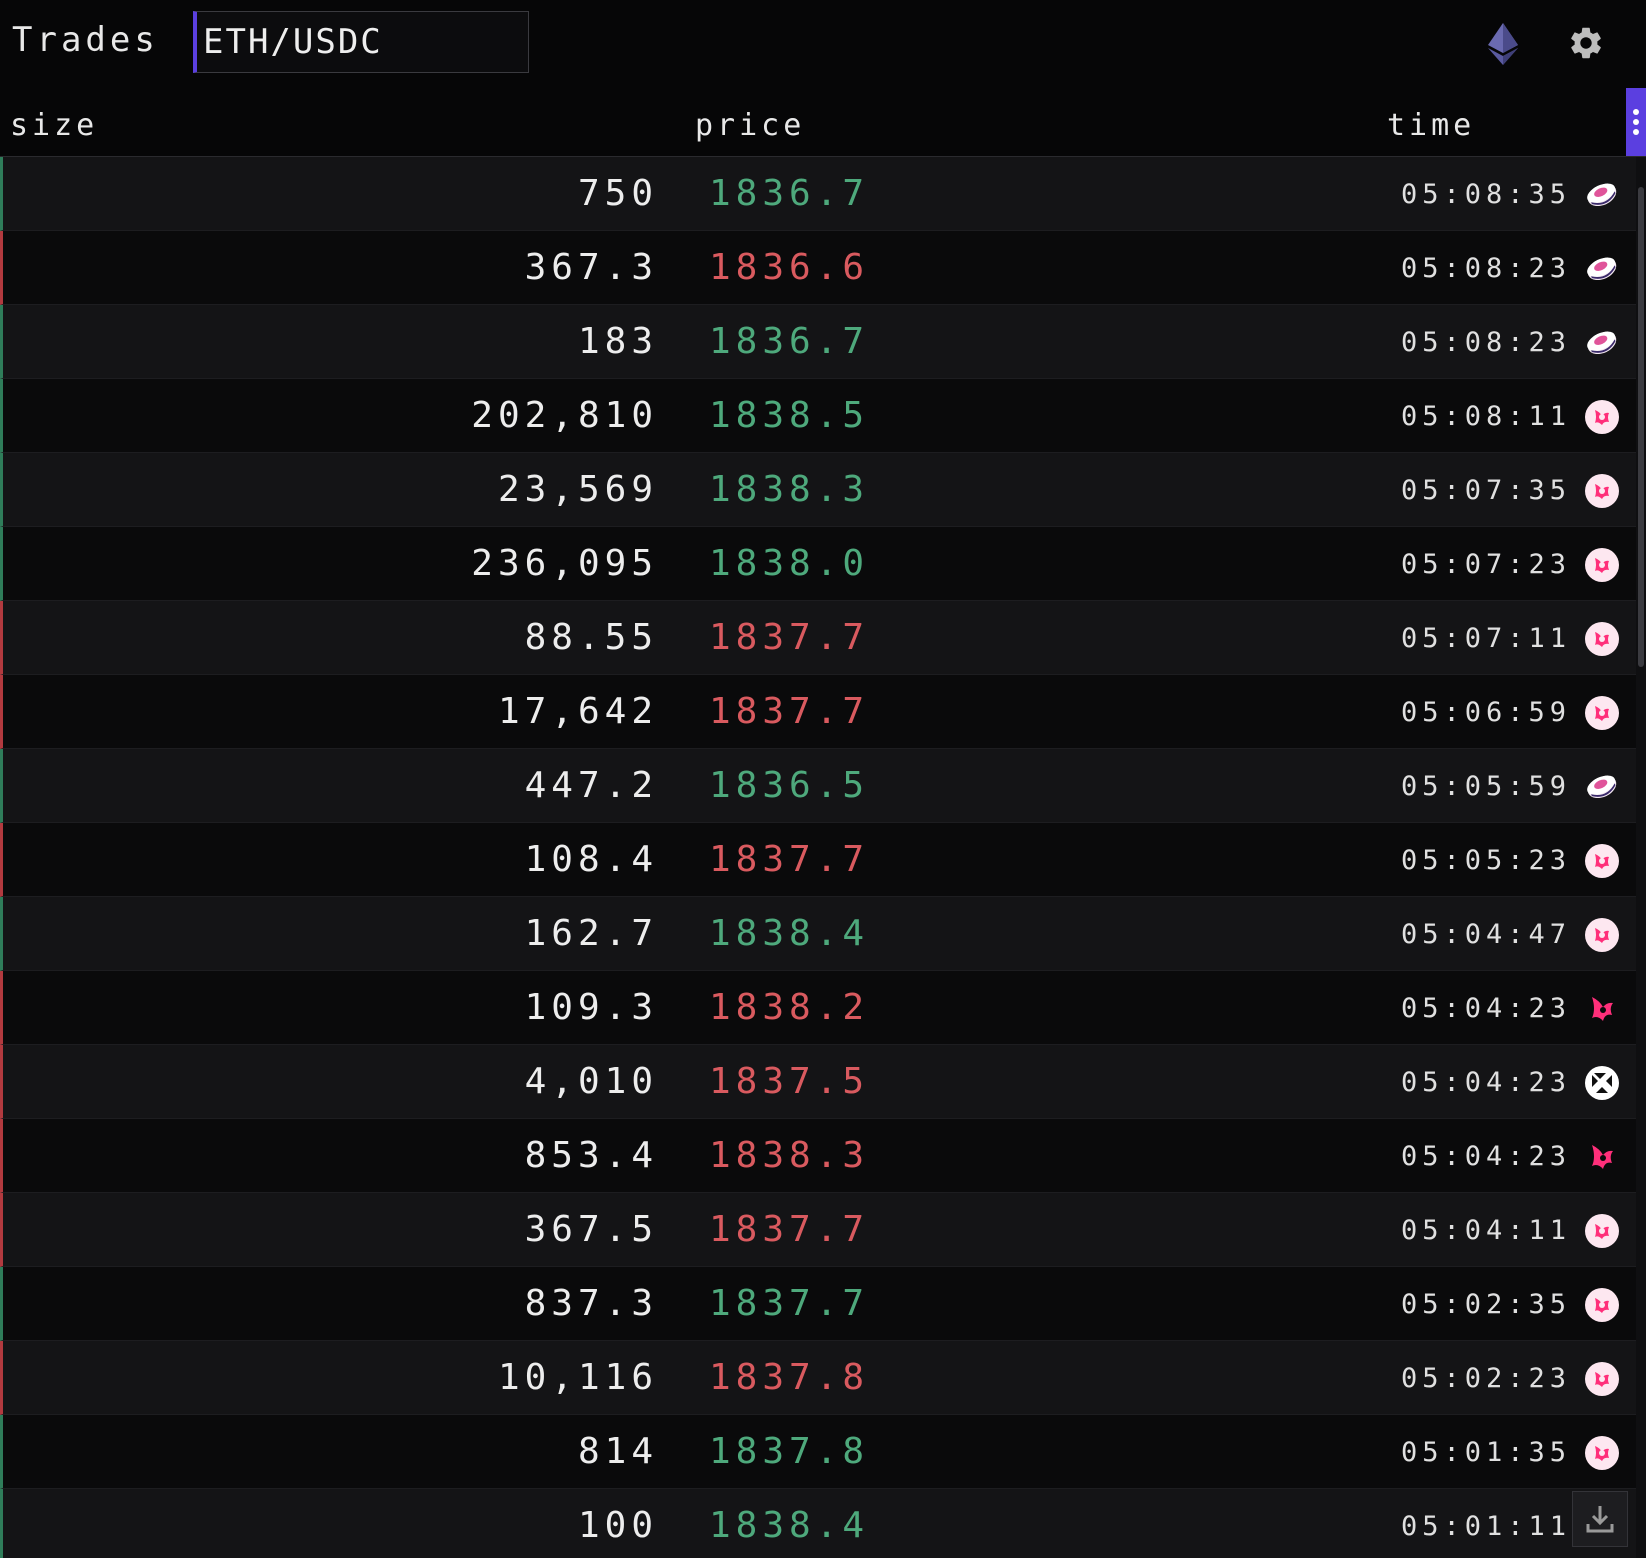  Describe the element at coordinates (1486, 786) in the screenshot. I see `trade-time: 05:05:59` at that location.